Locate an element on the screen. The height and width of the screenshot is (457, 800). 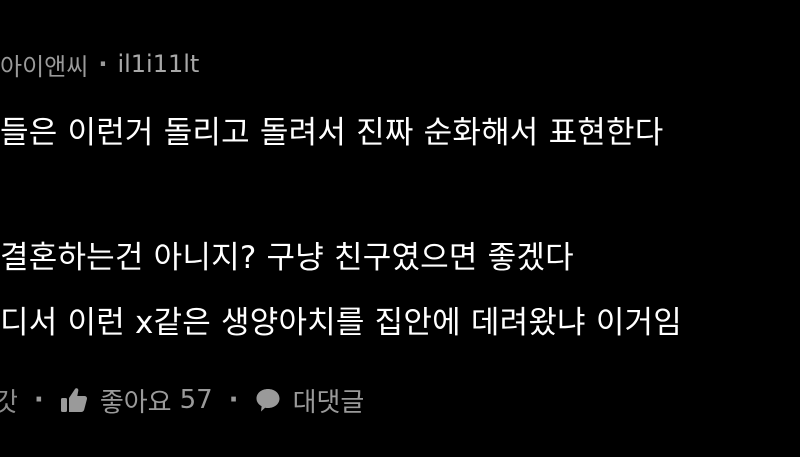
comment-line-2: 결혼하는건 아니지? 구냥 친구였으면 좋겠다 is located at coordinates (287, 258).